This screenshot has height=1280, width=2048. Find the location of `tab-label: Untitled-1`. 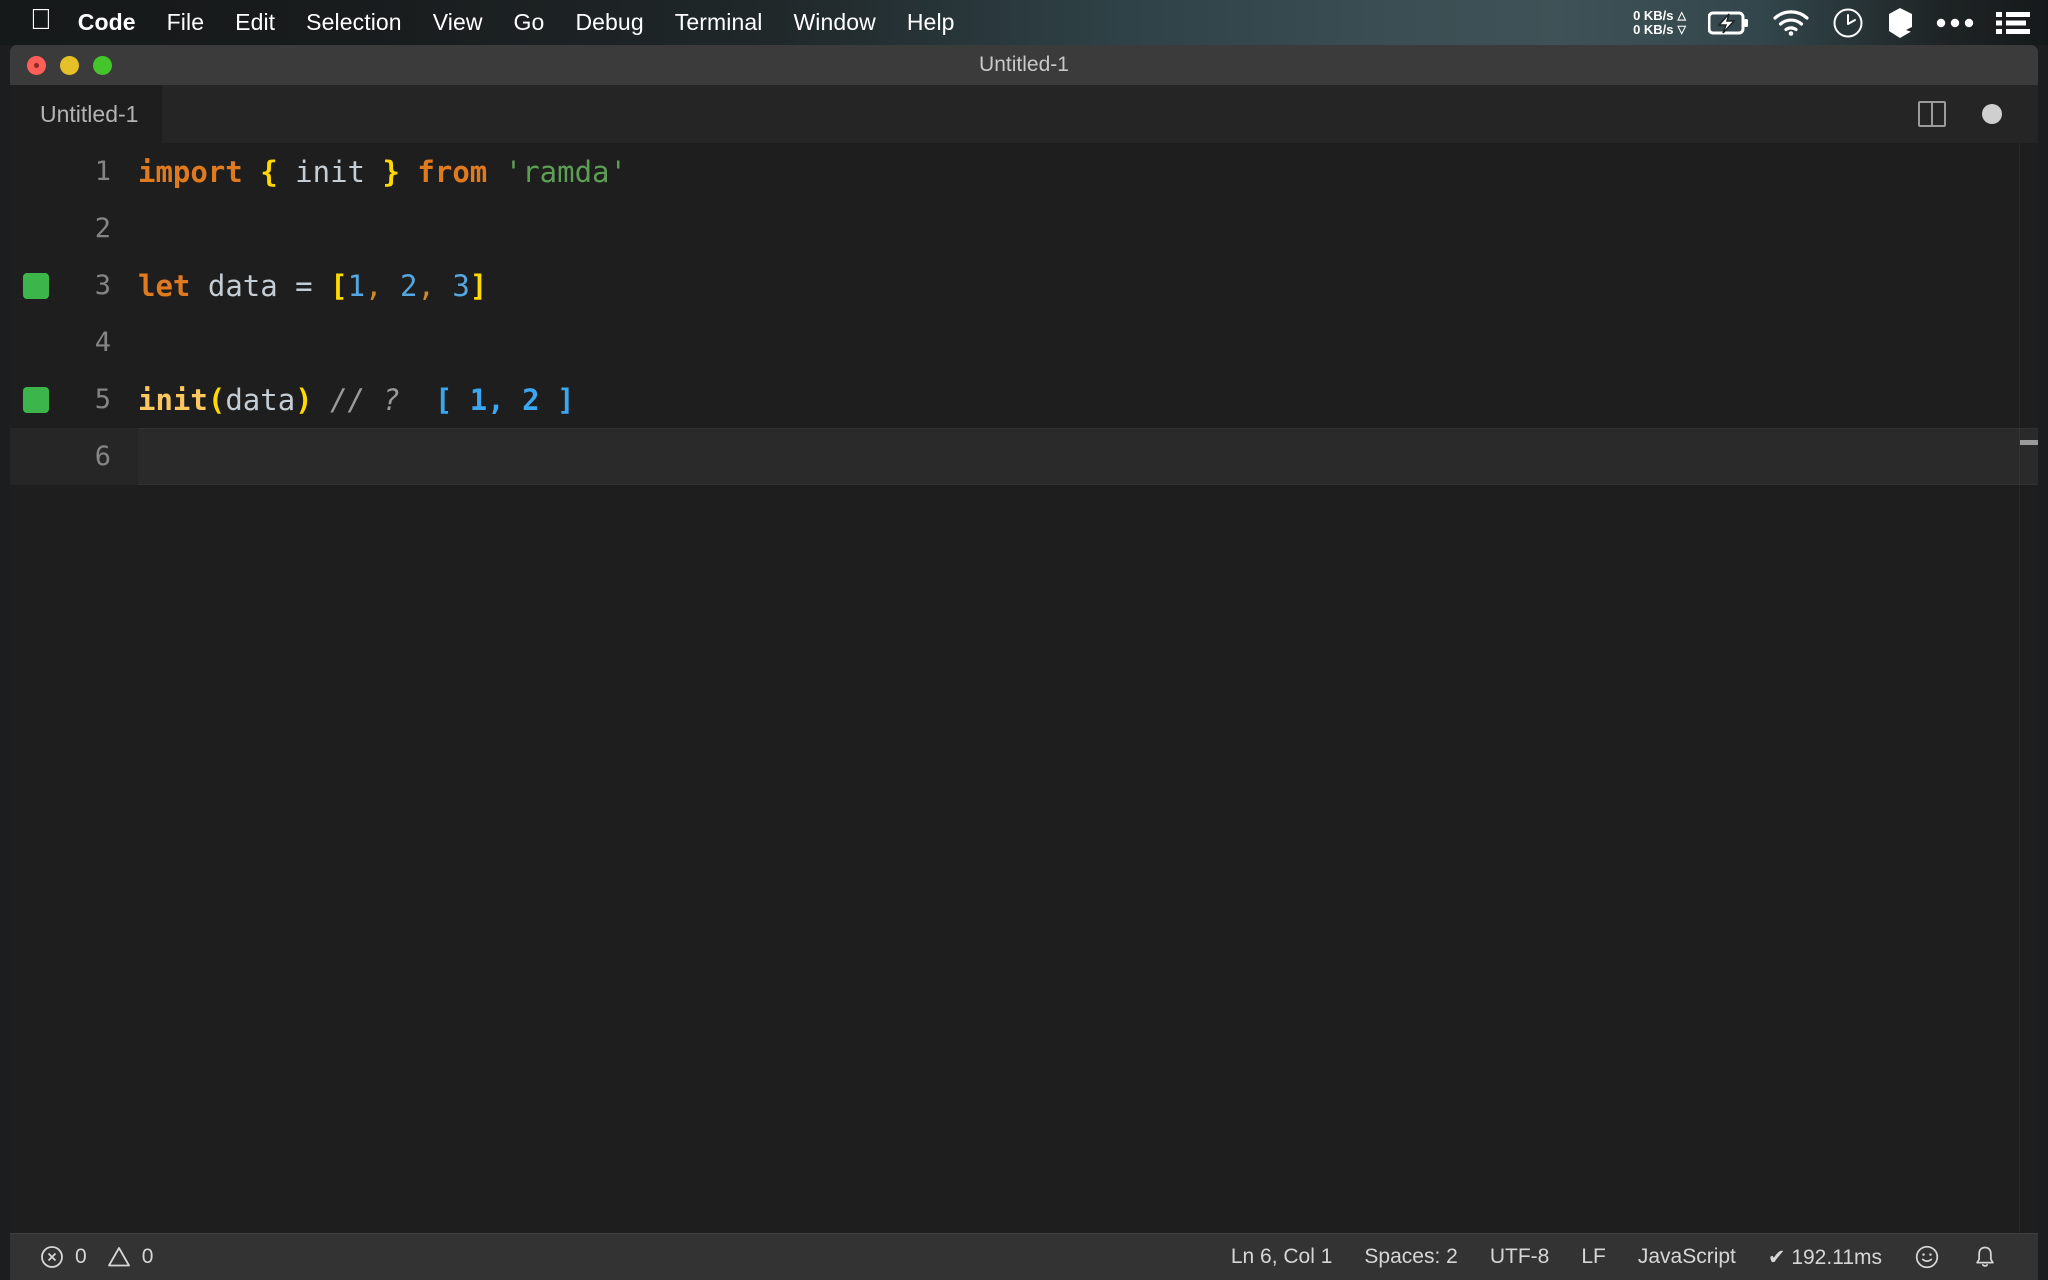

tab-label: Untitled-1 is located at coordinates (89, 113).